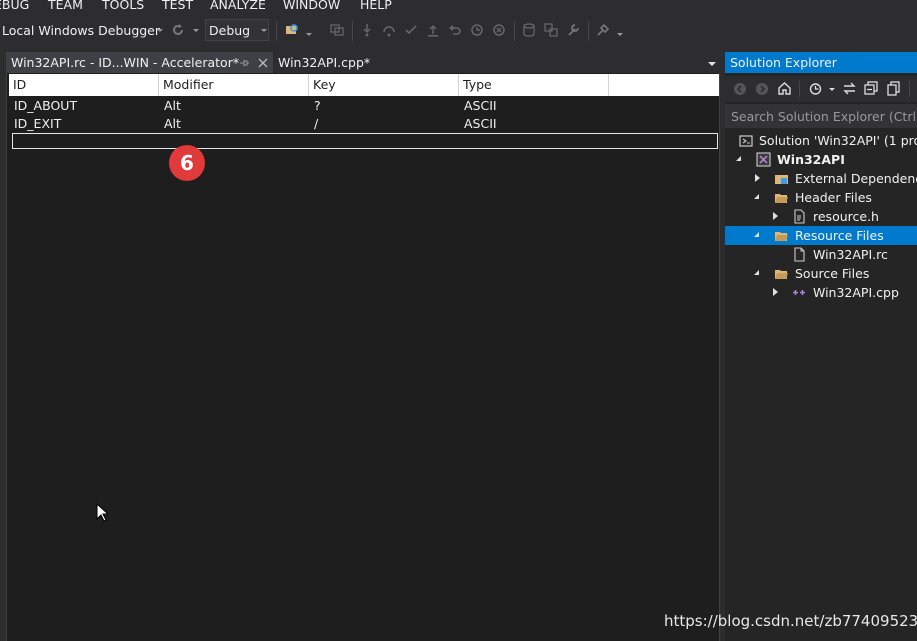  Describe the element at coordinates (534, 85) in the screenshot. I see `column-header-type: Type` at that location.